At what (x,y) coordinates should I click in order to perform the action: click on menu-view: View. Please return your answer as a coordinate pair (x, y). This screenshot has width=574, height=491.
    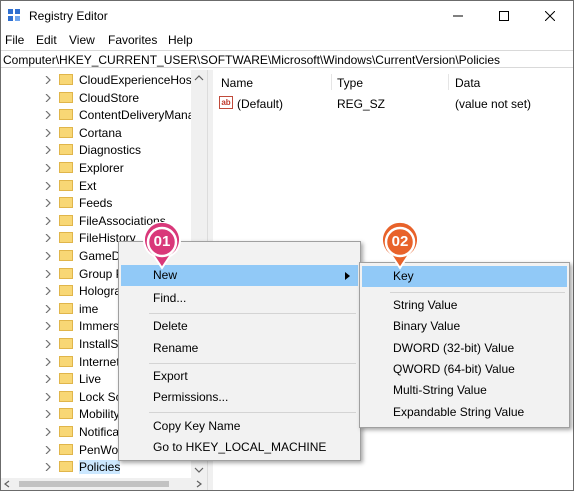
    Looking at the image, I should click on (82, 40).